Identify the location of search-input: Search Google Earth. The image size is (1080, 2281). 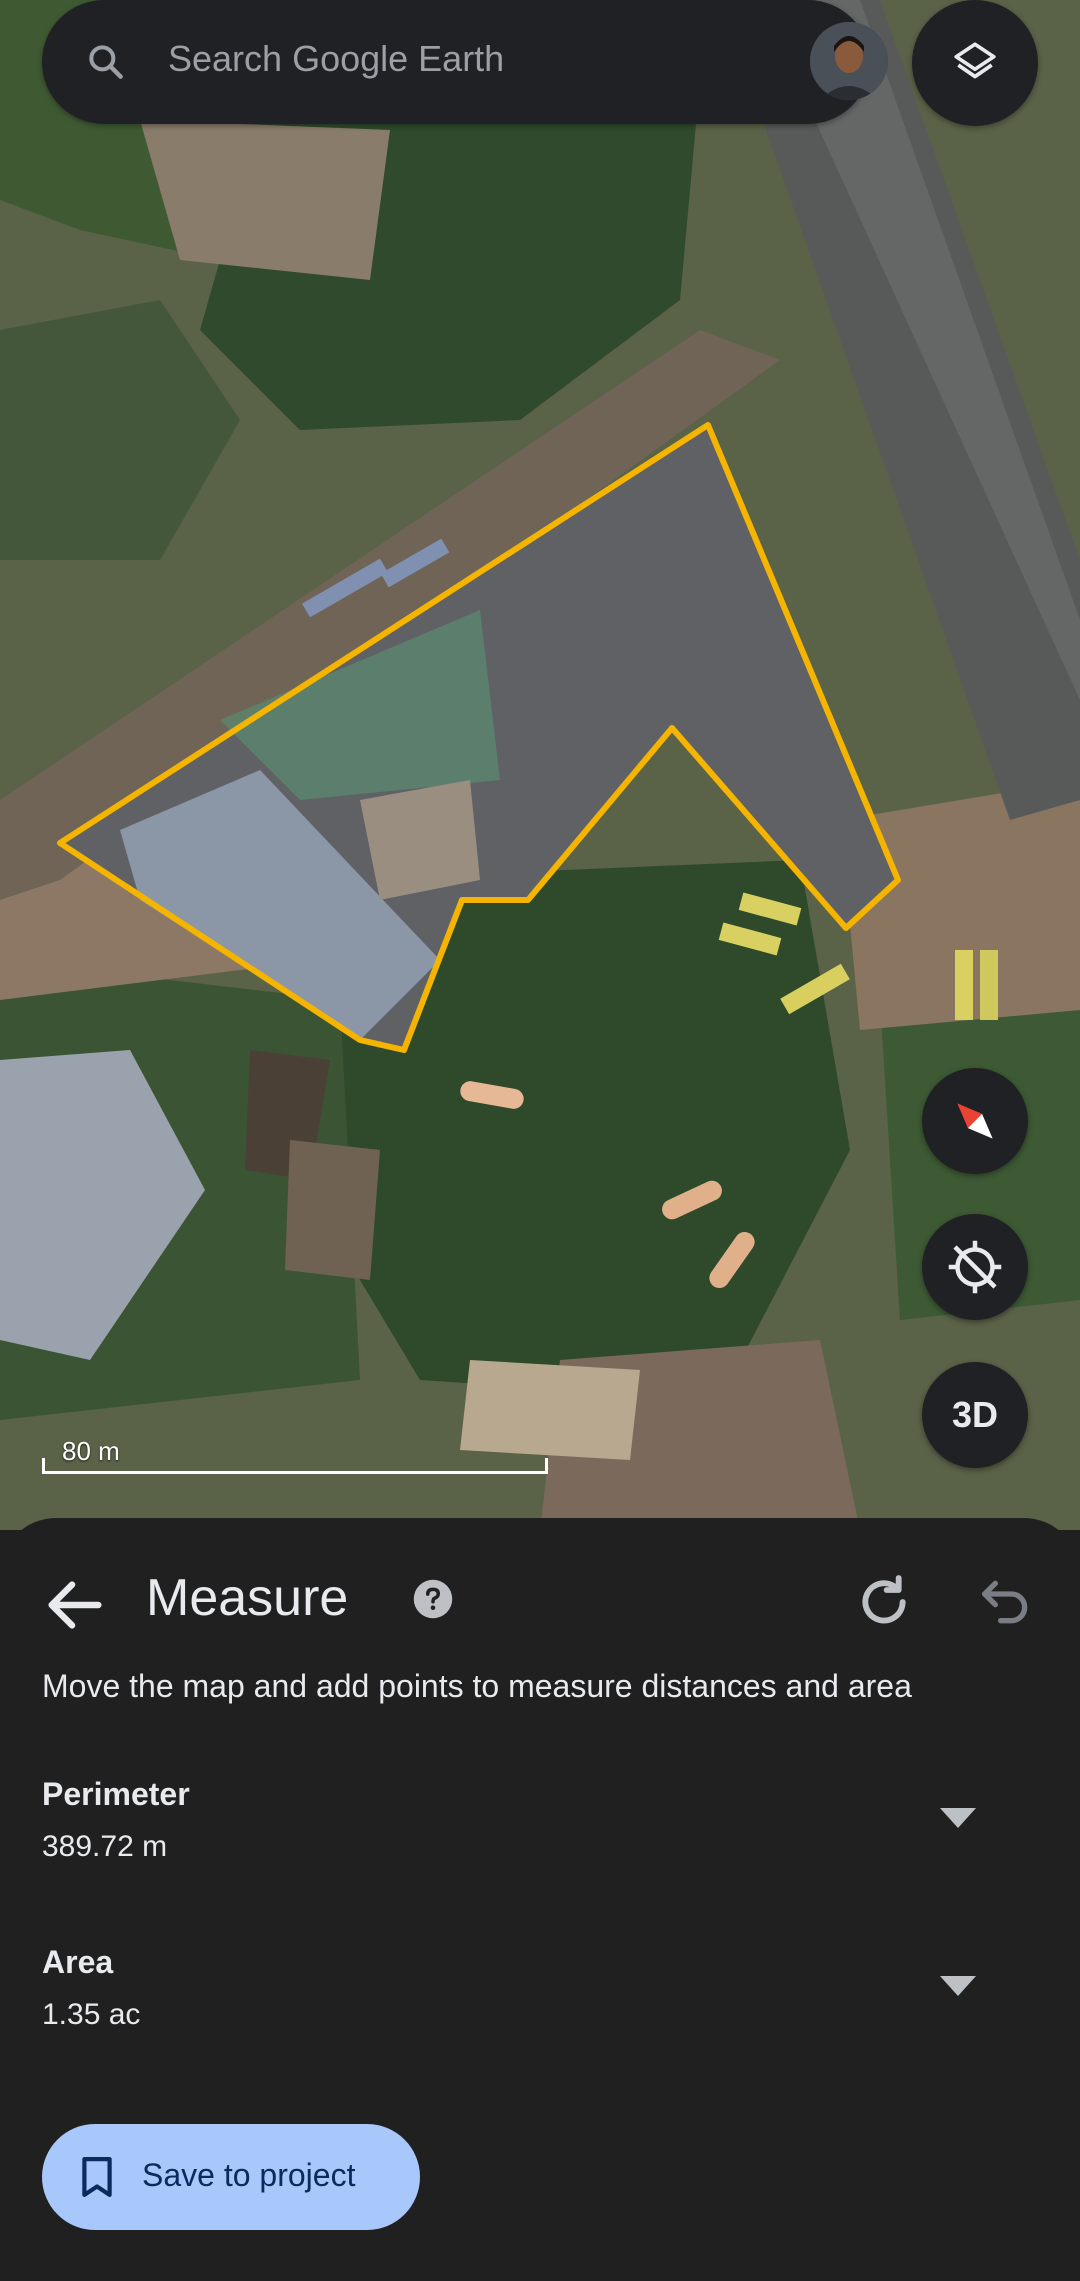
(336, 59).